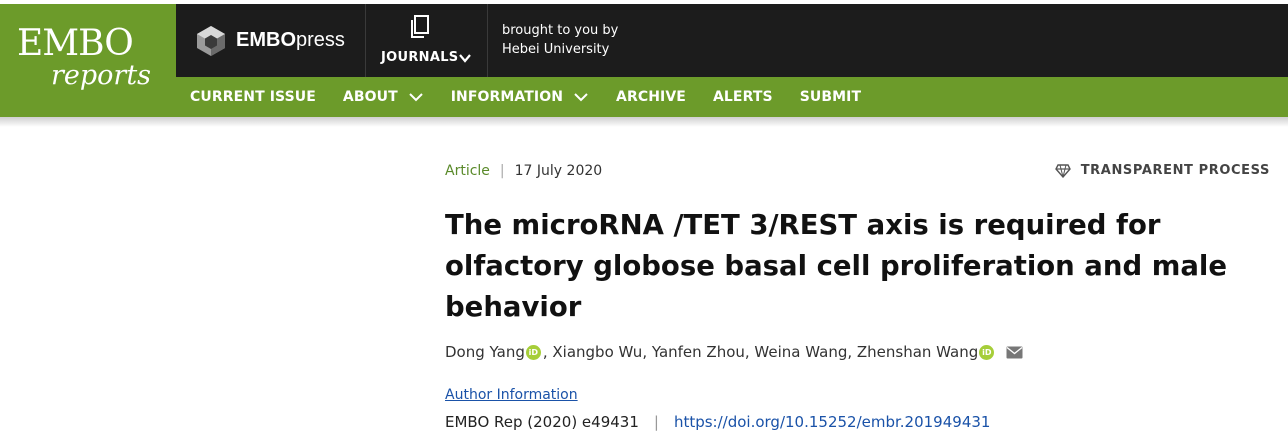  I want to click on nav-archive-label: ARCHIVE, so click(651, 97).